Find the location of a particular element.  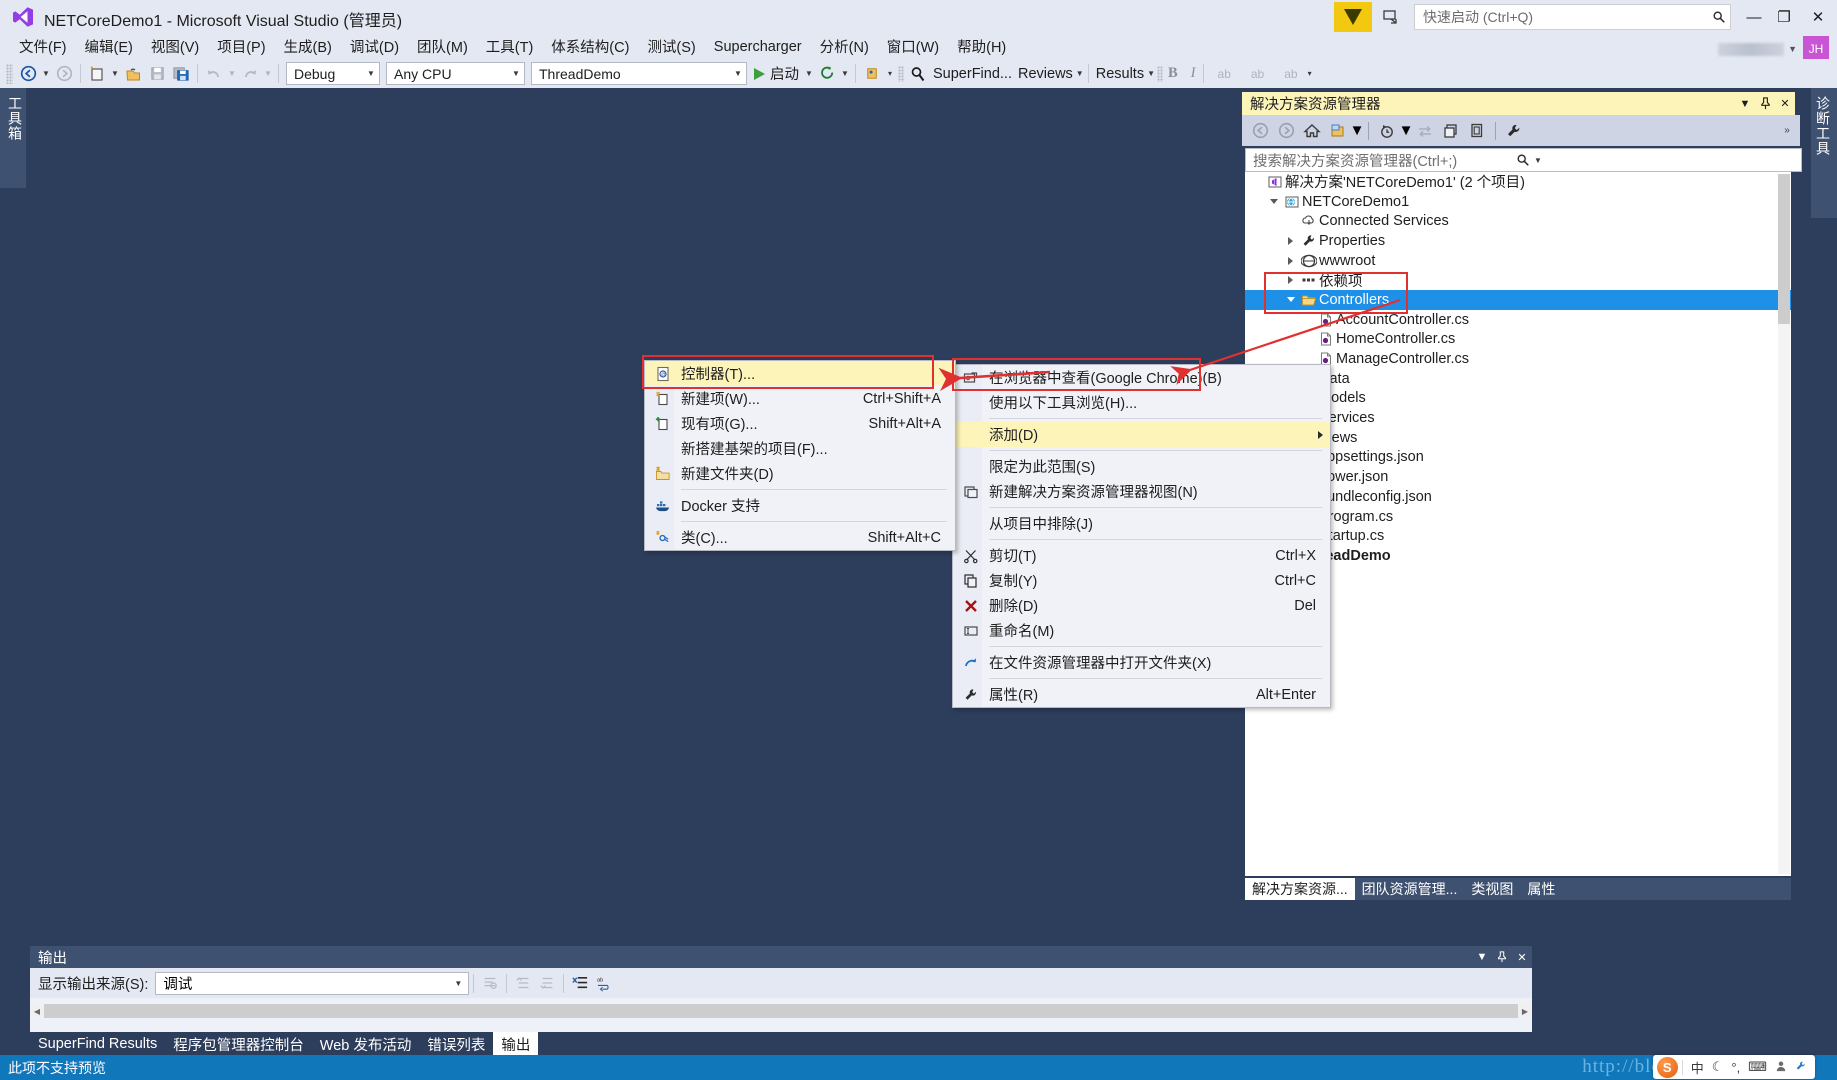

menu-item-x: 在文件资源管理器中打开文件夹(X) is located at coordinates (1141, 662).